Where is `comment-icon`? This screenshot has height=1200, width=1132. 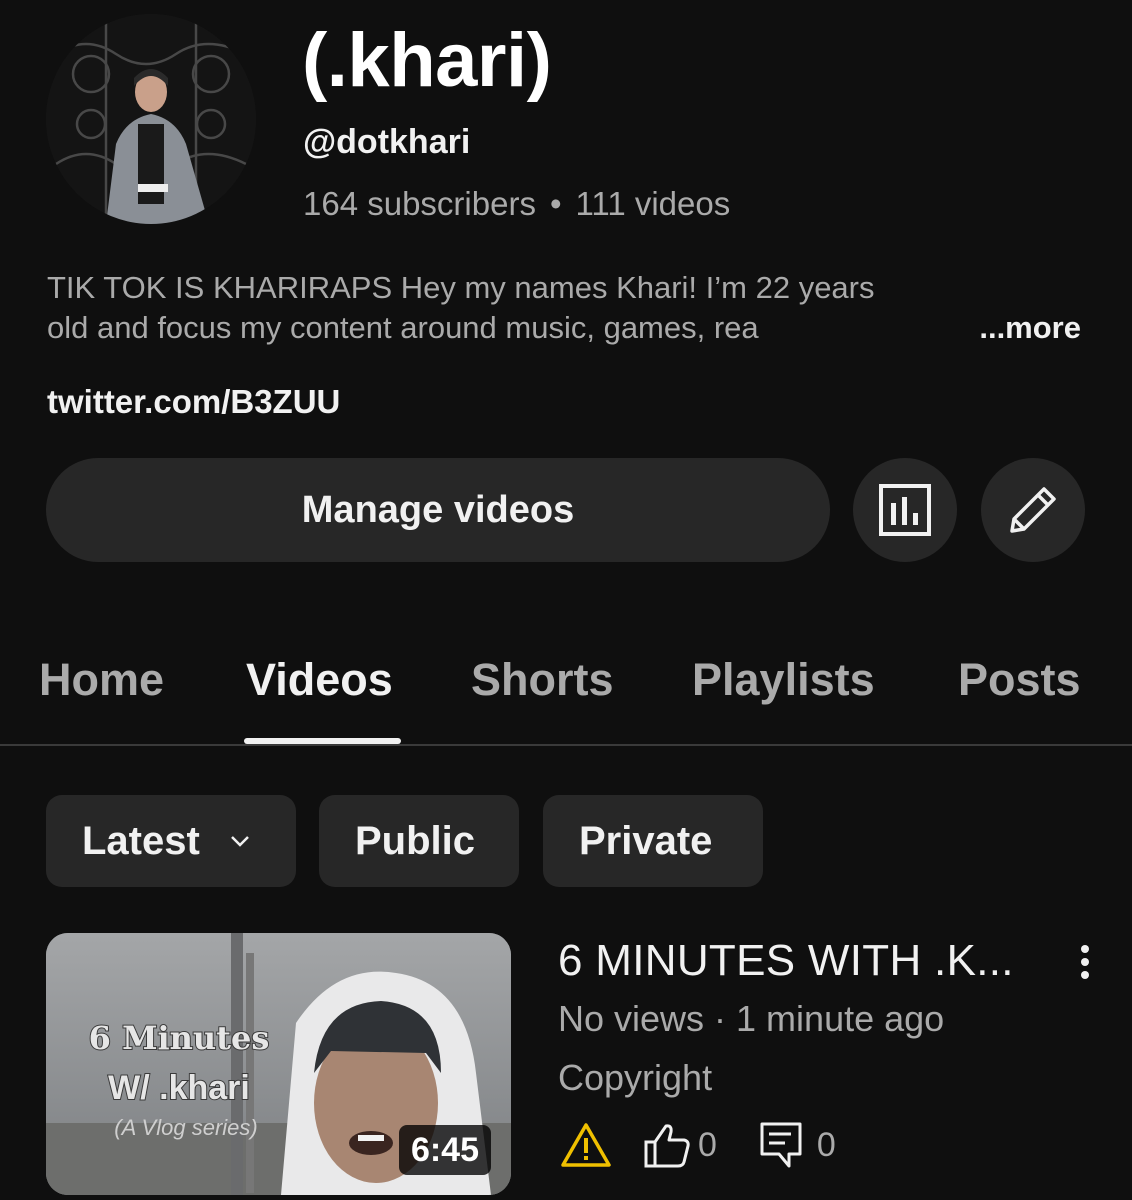 comment-icon is located at coordinates (781, 1145).